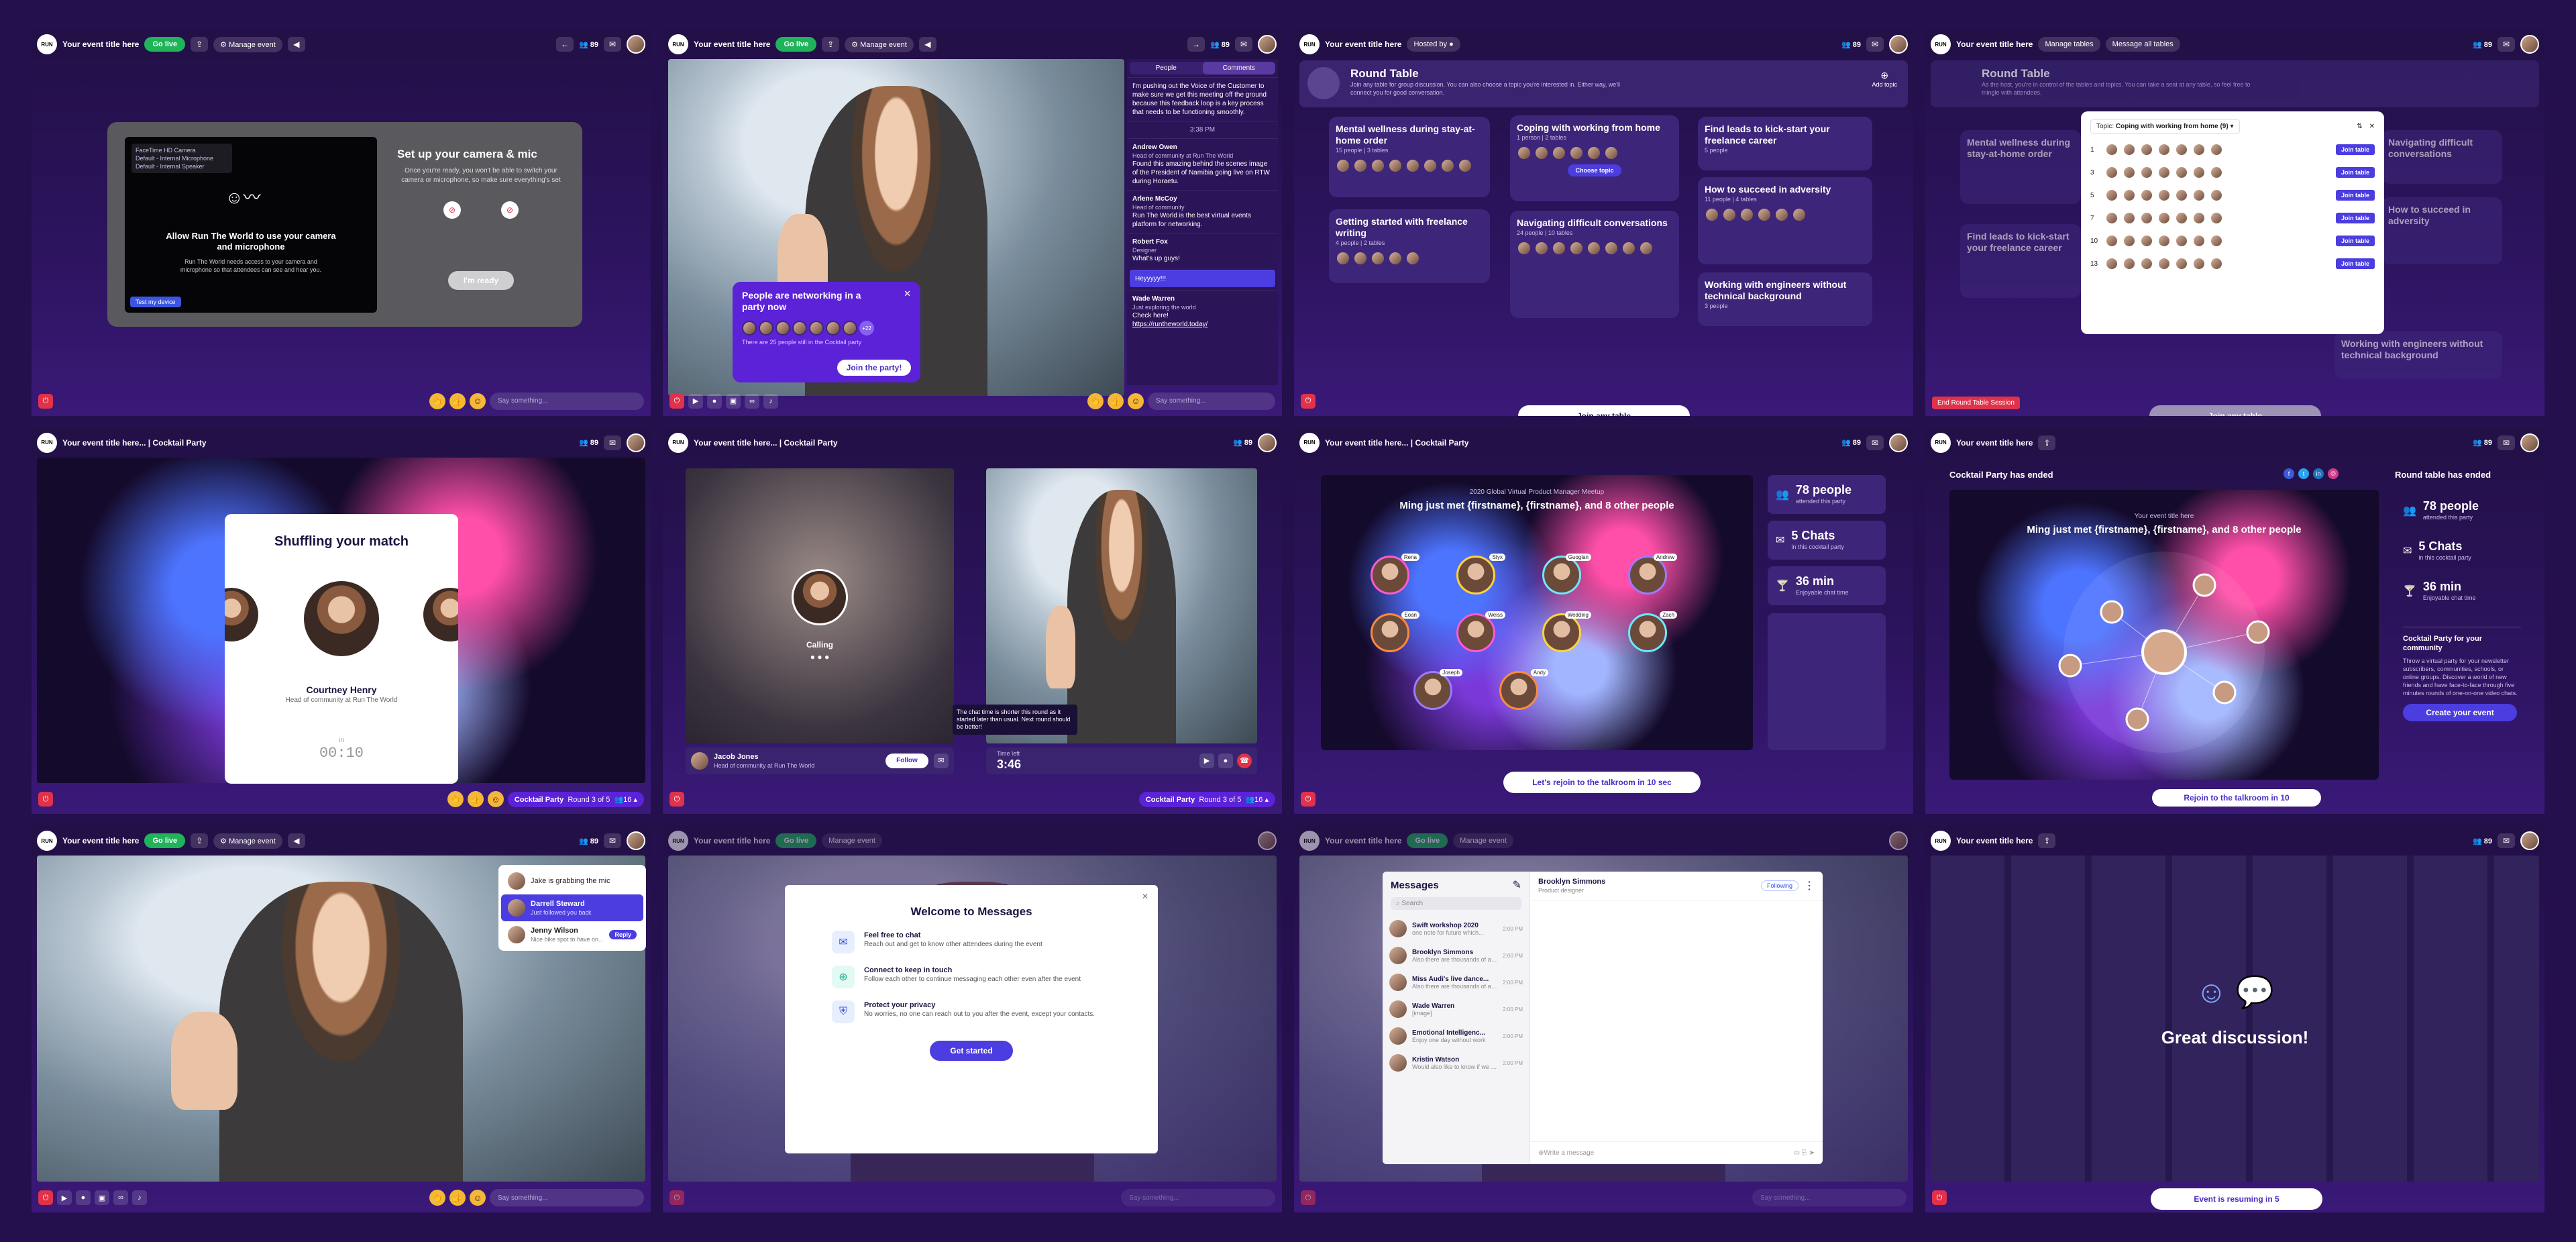  I want to click on test-device-button: Test my device, so click(155, 302).